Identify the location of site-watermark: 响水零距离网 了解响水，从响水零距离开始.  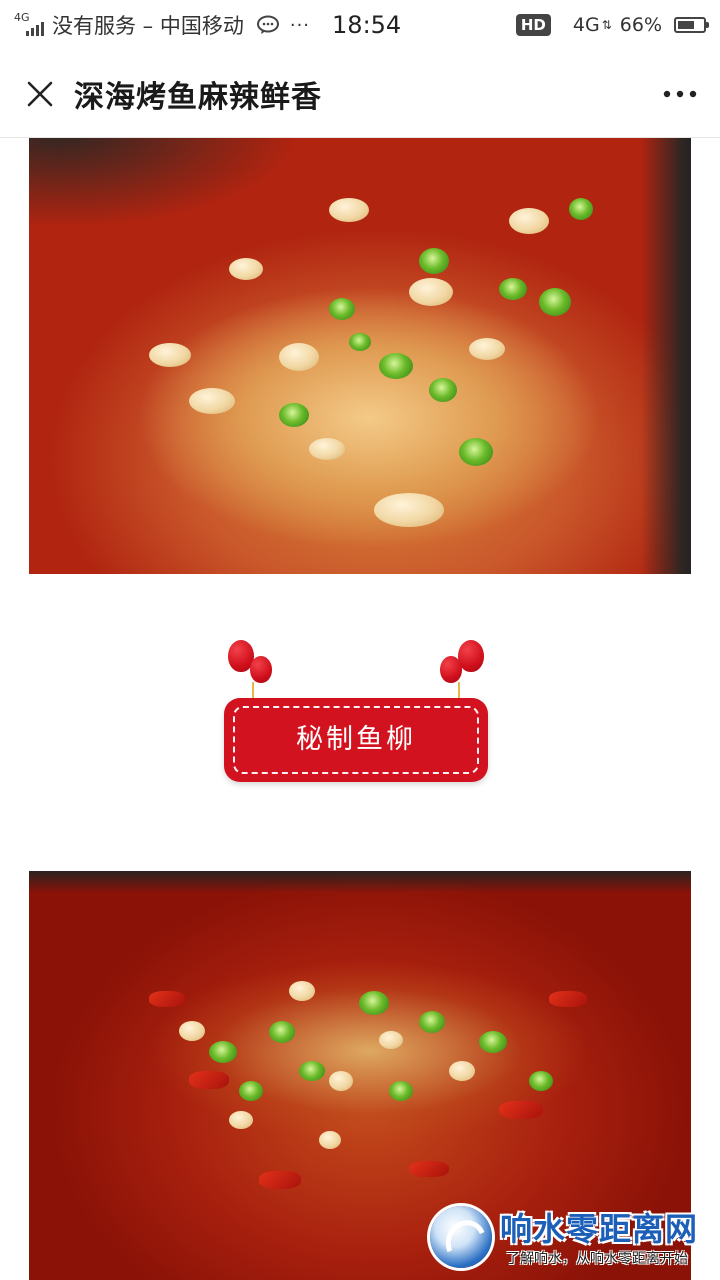
(575, 1240).